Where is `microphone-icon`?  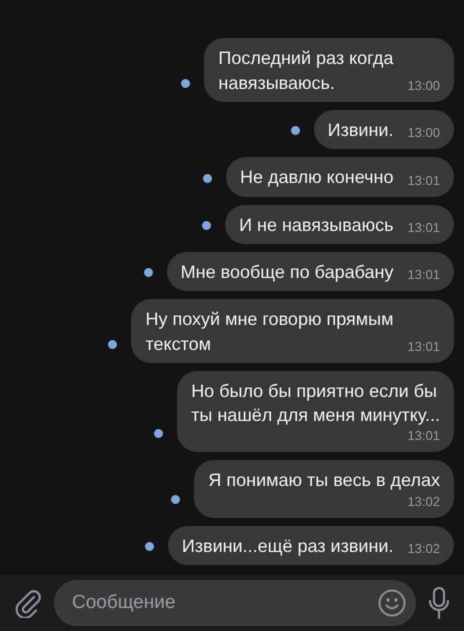 microphone-icon is located at coordinates (439, 603).